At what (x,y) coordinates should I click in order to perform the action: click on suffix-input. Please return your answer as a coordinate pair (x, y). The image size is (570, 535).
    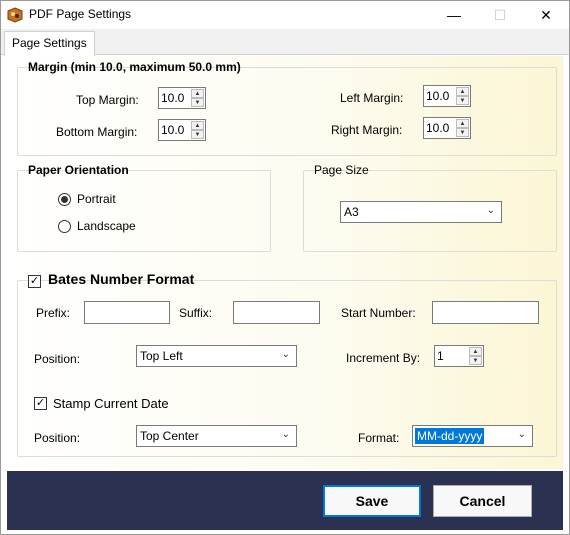
    Looking at the image, I should click on (276, 312).